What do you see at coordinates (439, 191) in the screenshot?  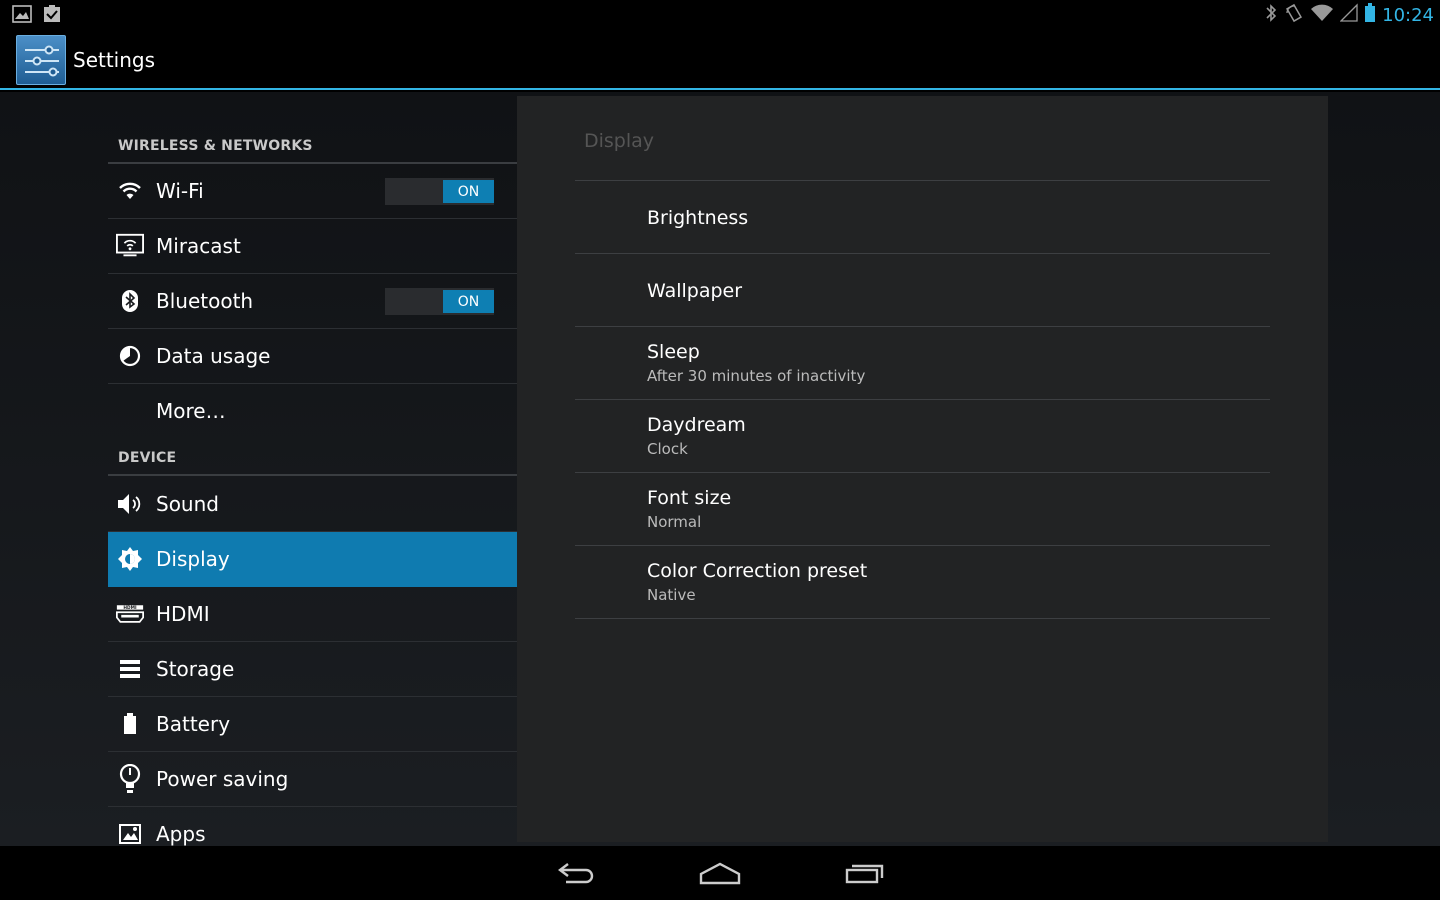 I see `wifi-toggle: ON` at bounding box center [439, 191].